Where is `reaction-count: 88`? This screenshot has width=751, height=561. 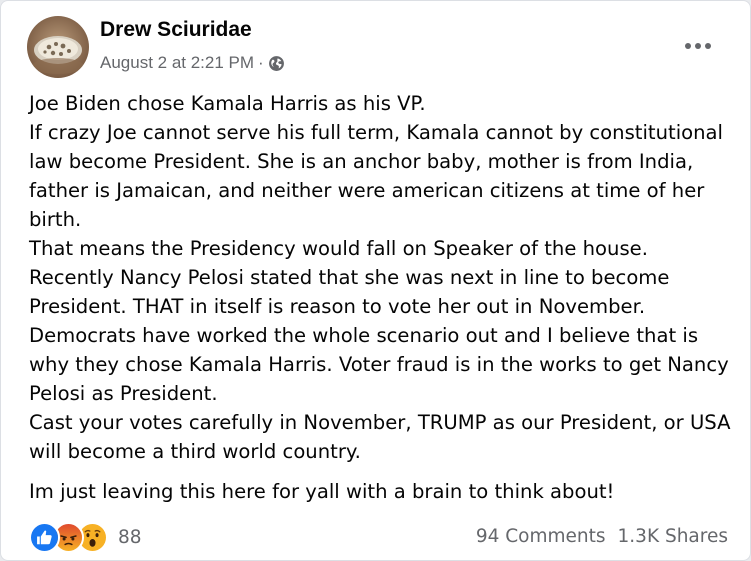 reaction-count: 88 is located at coordinates (130, 537).